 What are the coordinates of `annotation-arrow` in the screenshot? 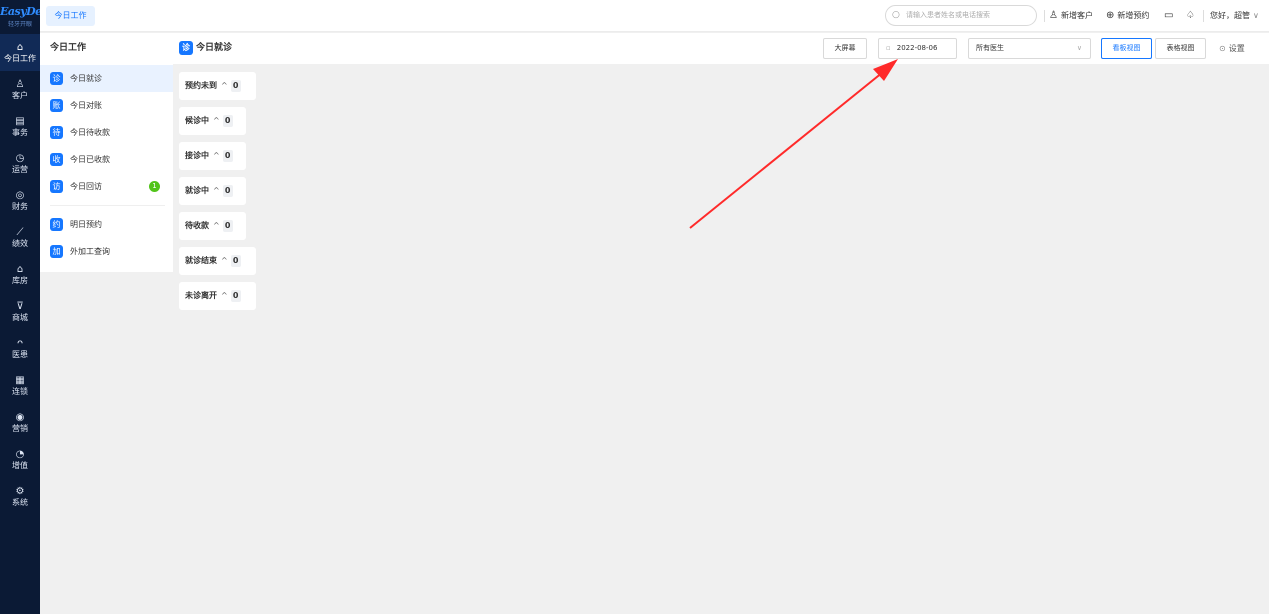 It's located at (793, 144).